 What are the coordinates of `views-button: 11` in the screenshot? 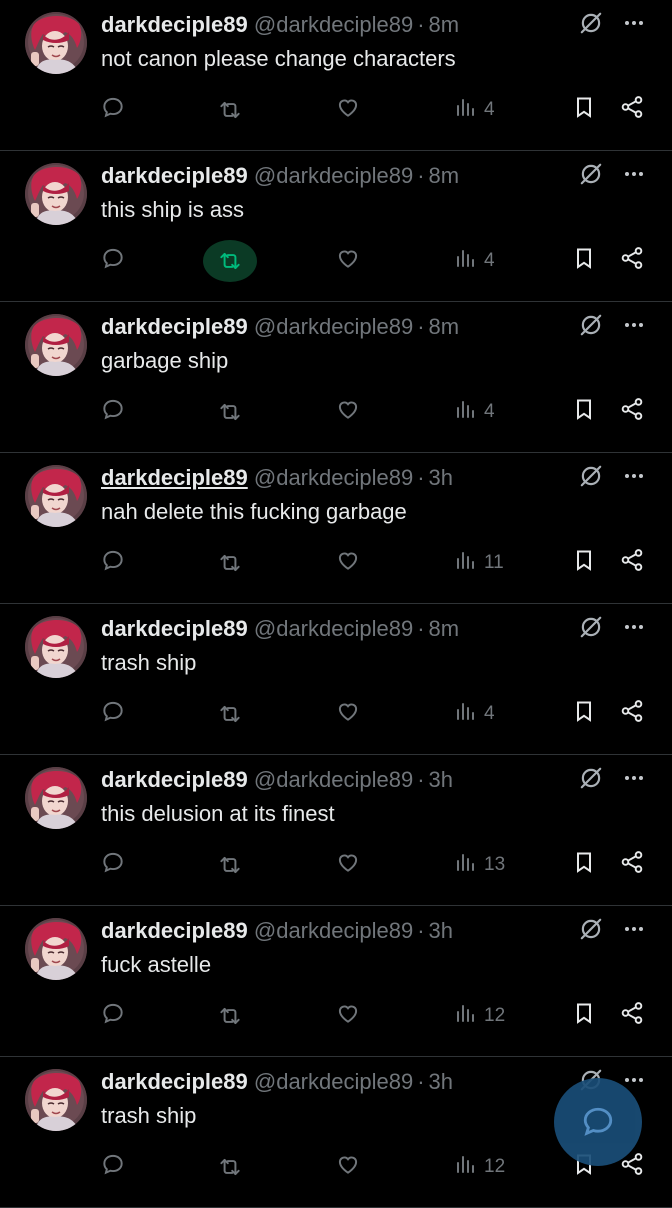 It's located at (479, 563).